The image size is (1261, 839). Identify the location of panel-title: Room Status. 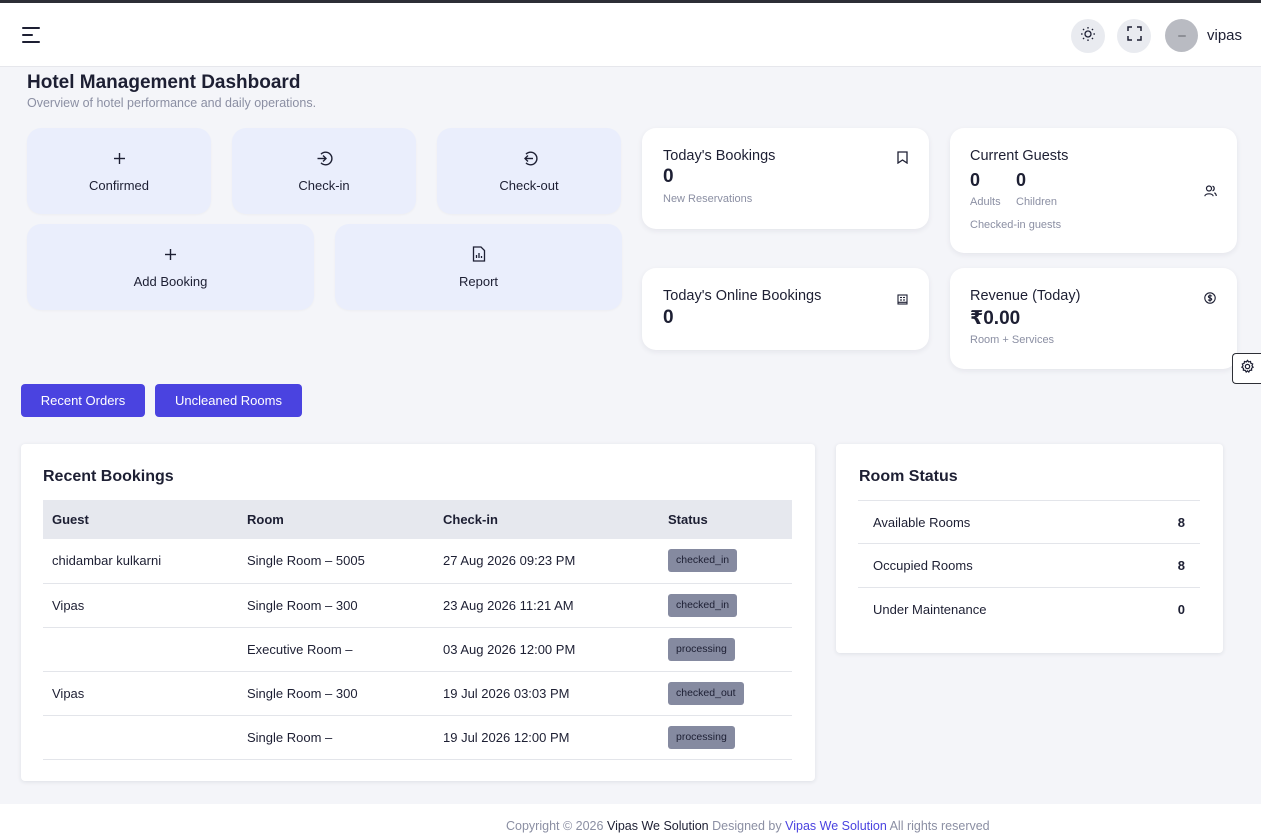
(908, 476).